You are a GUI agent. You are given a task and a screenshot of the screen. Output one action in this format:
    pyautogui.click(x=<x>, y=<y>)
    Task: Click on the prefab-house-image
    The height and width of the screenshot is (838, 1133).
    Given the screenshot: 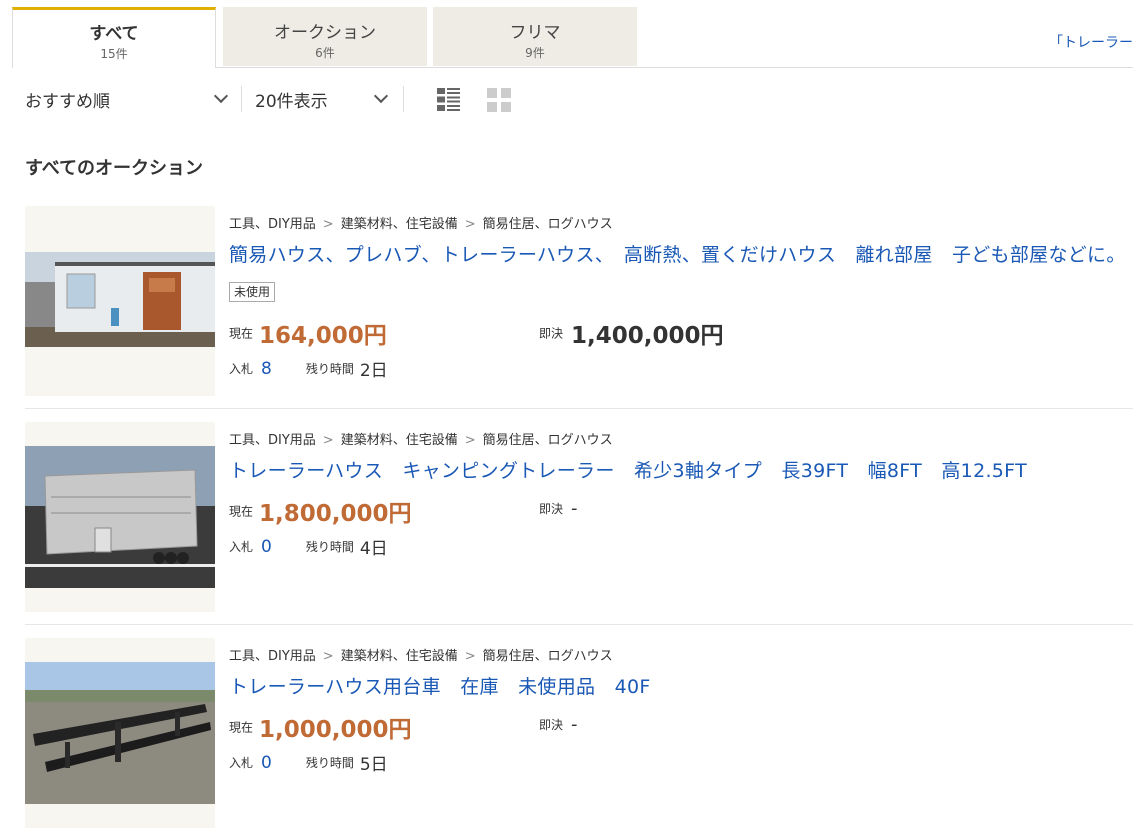 What is the action you would take?
    pyautogui.click(x=120, y=299)
    